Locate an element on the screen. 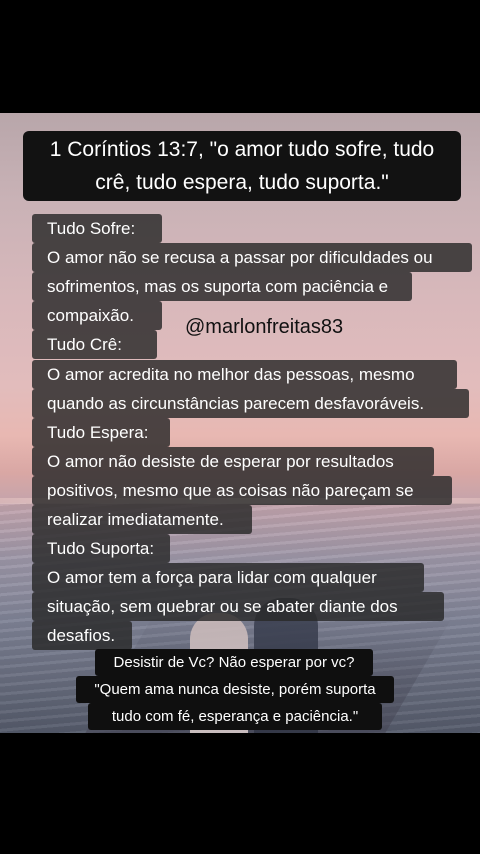  watermark-handle: @marlonfreitas83 is located at coordinates (264, 327).